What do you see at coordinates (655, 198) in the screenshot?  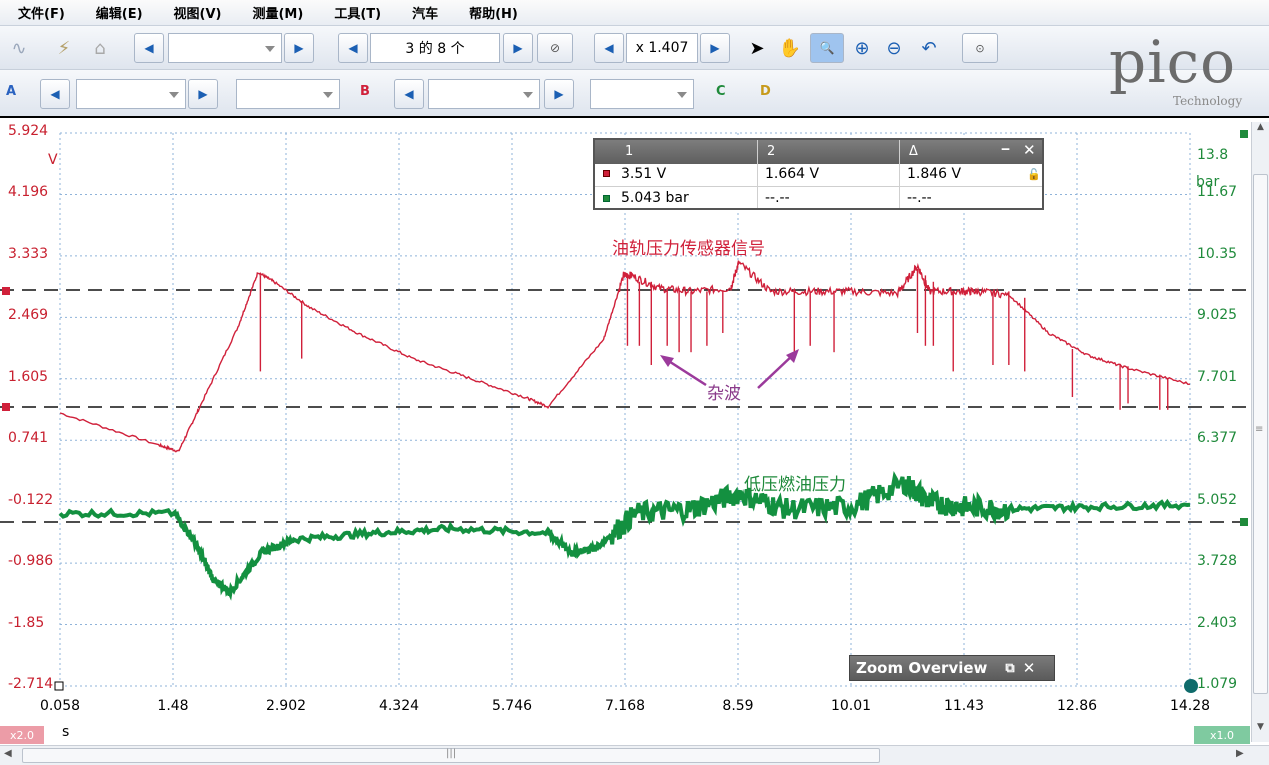 I see `meas-r2-c1: 5.043 bar` at bounding box center [655, 198].